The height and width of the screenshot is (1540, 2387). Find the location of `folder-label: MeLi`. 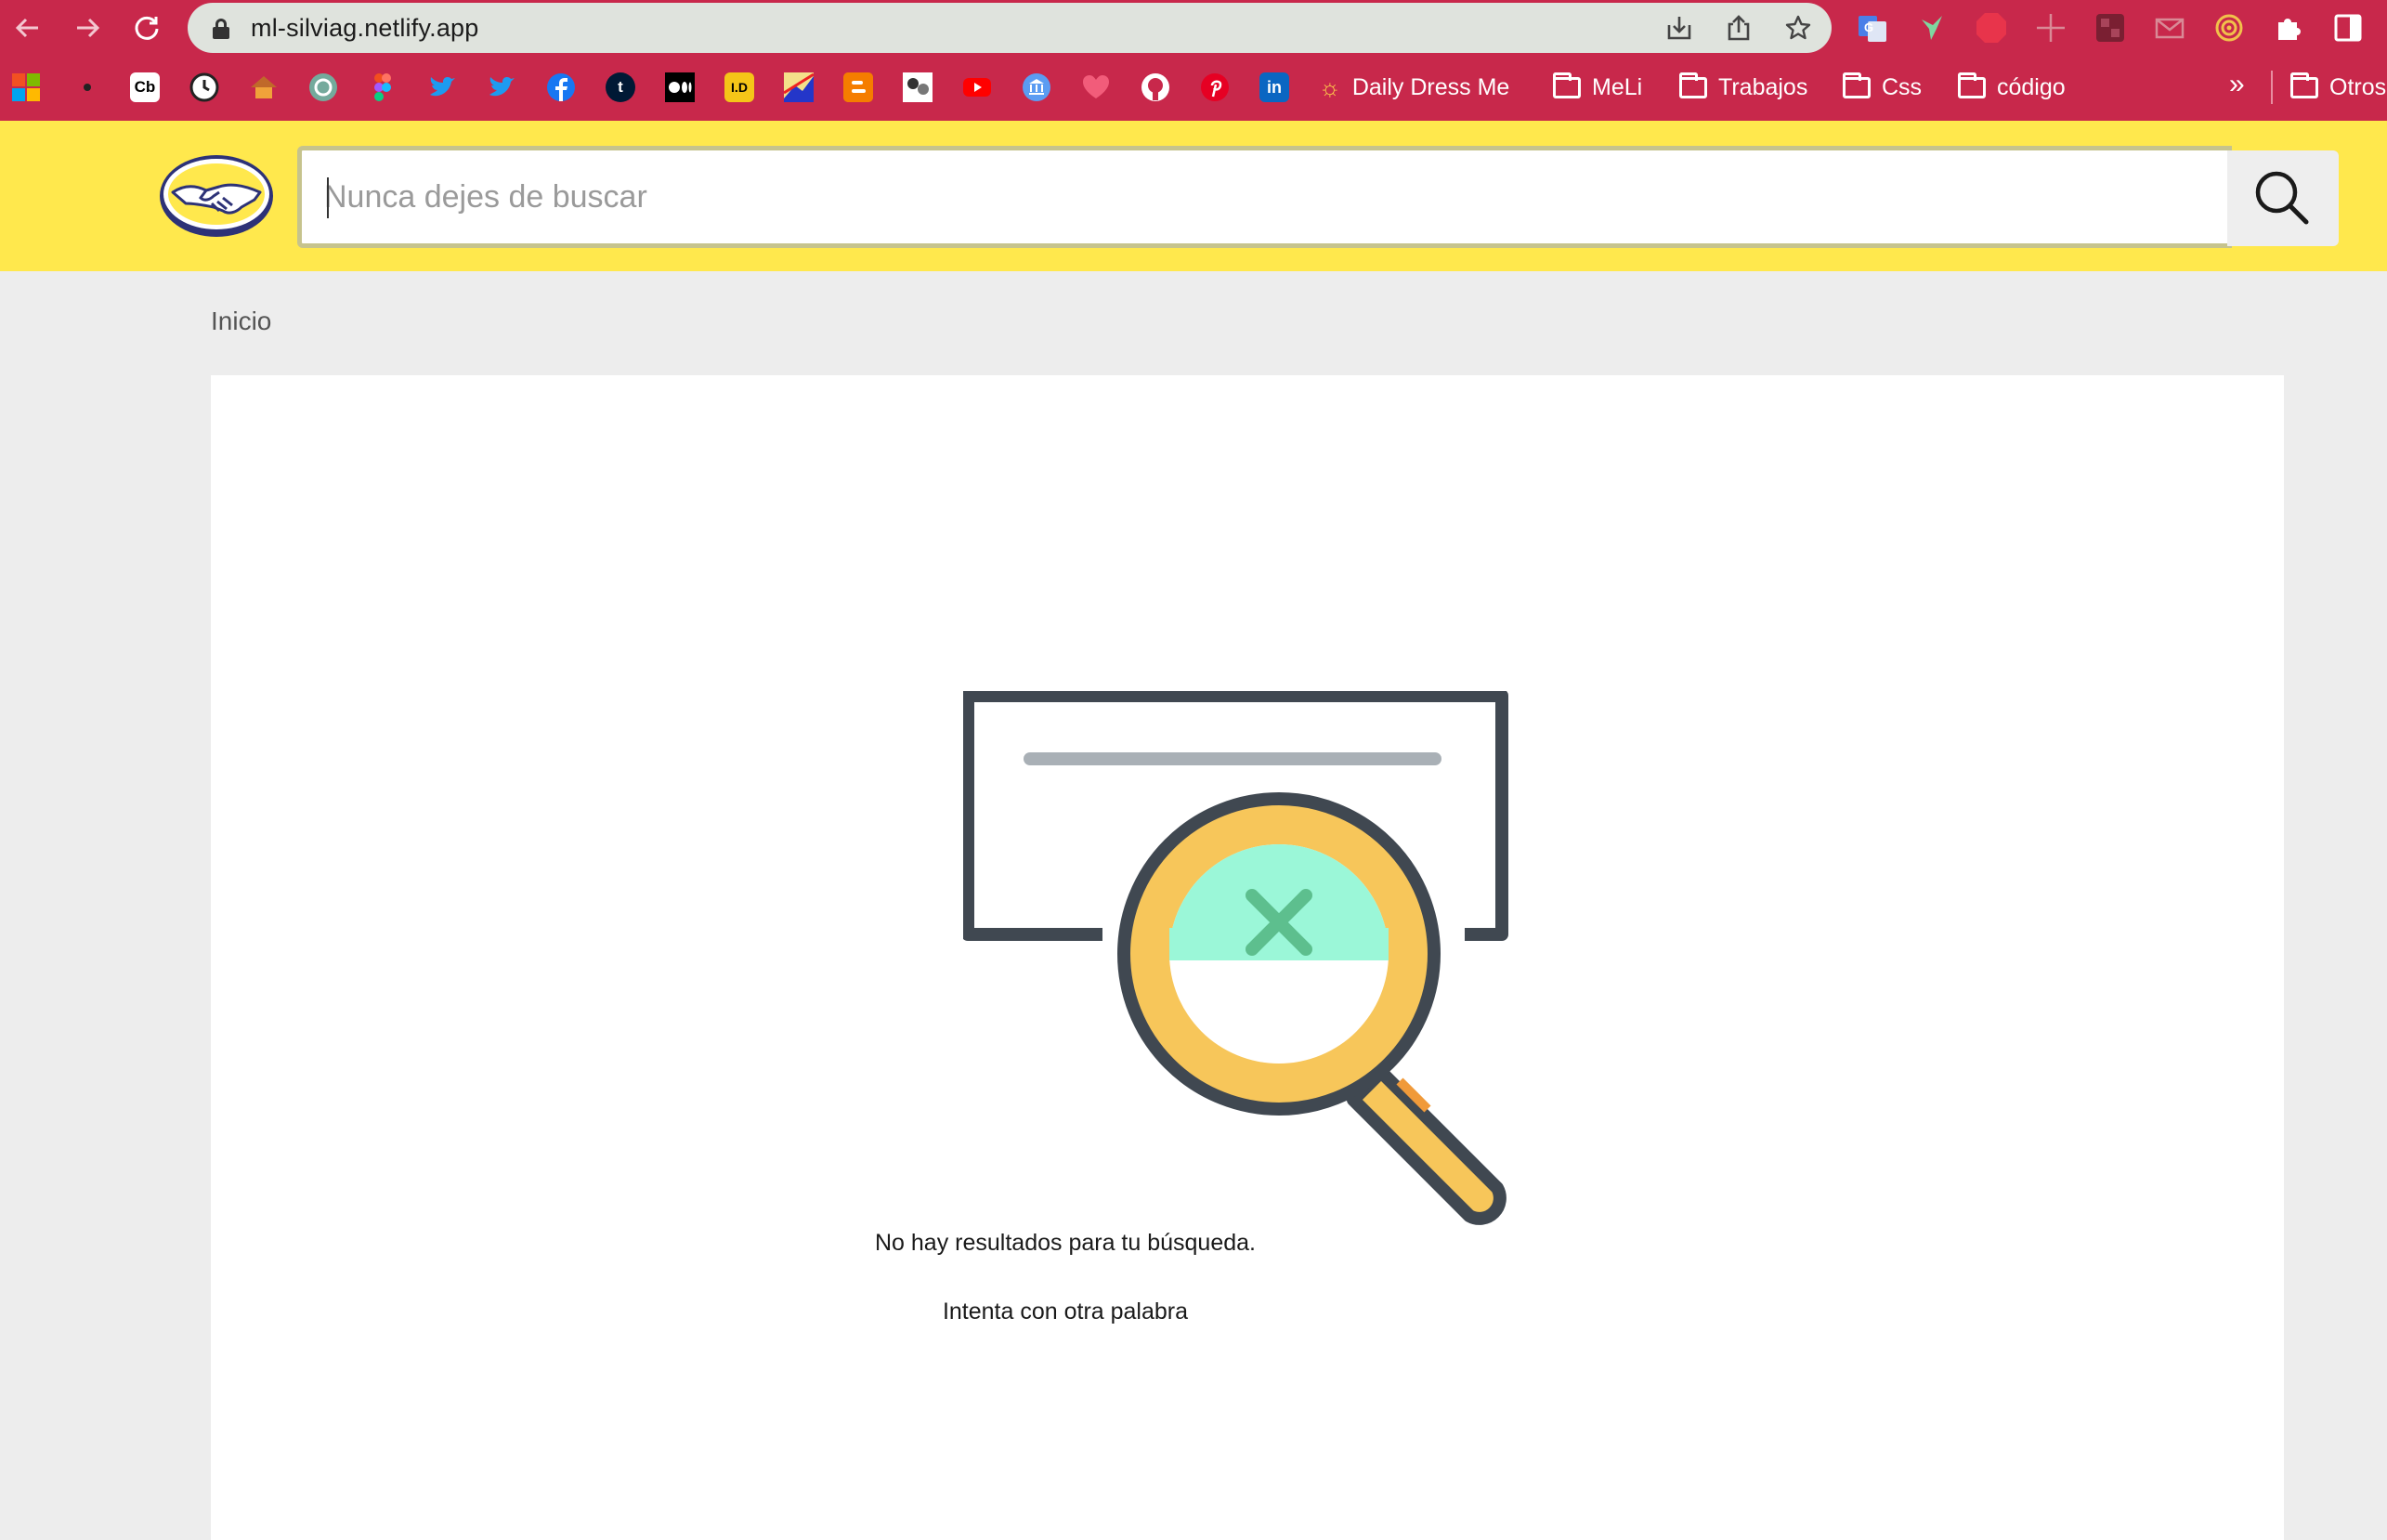

folder-label: MeLi is located at coordinates (1617, 86).